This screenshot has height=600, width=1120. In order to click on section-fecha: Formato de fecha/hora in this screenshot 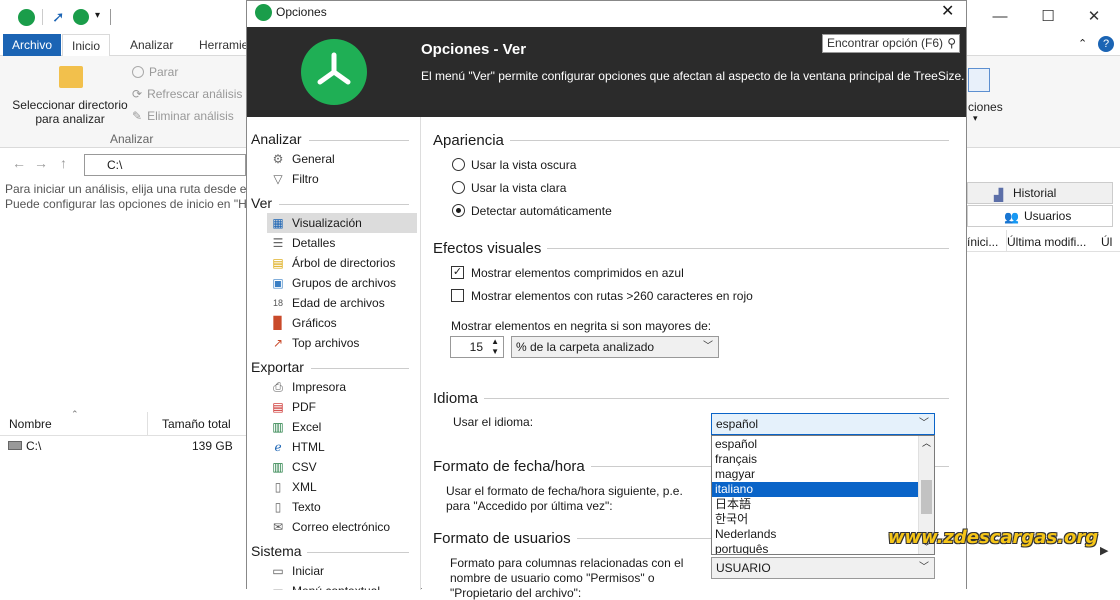, I will do `click(512, 466)`.